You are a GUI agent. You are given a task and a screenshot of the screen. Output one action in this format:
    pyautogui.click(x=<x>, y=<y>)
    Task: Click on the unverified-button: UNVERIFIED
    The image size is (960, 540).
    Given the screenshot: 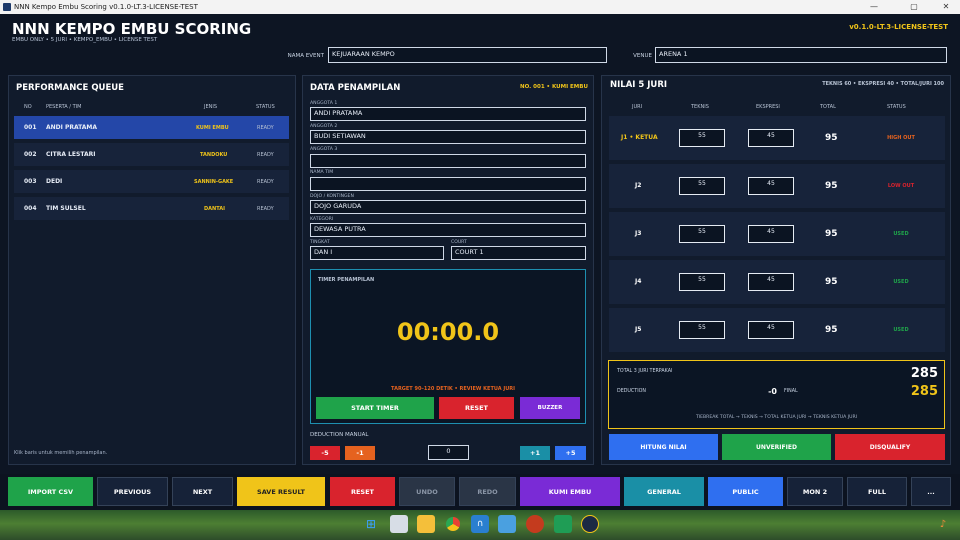 What is the action you would take?
    pyautogui.click(x=776, y=447)
    